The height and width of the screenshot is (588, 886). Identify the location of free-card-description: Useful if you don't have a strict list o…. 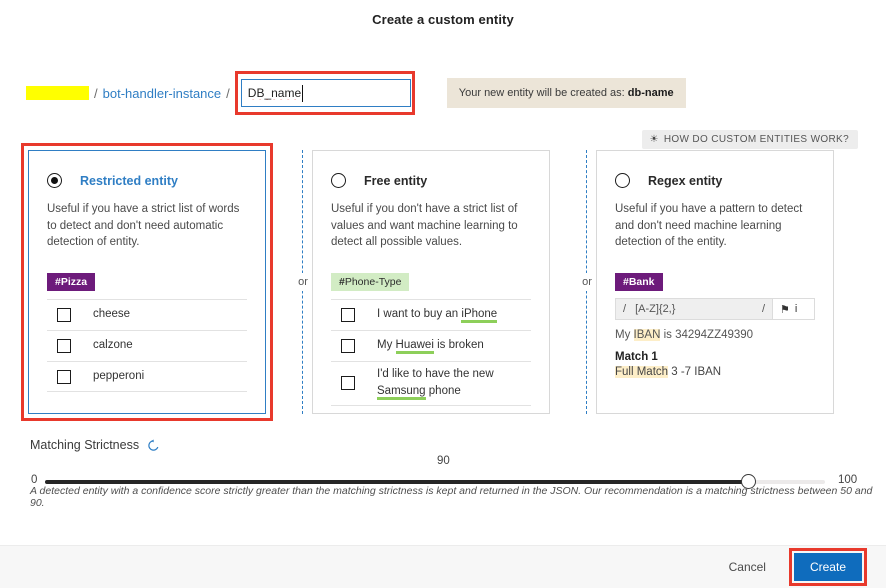
(424, 226).